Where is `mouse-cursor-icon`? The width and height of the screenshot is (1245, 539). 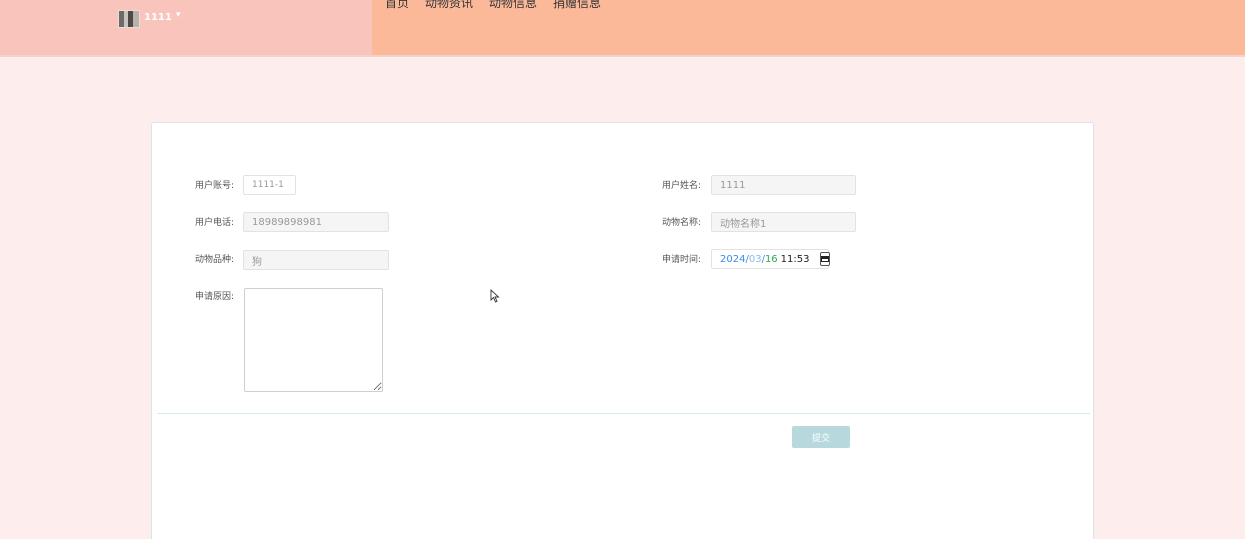 mouse-cursor-icon is located at coordinates (495, 296).